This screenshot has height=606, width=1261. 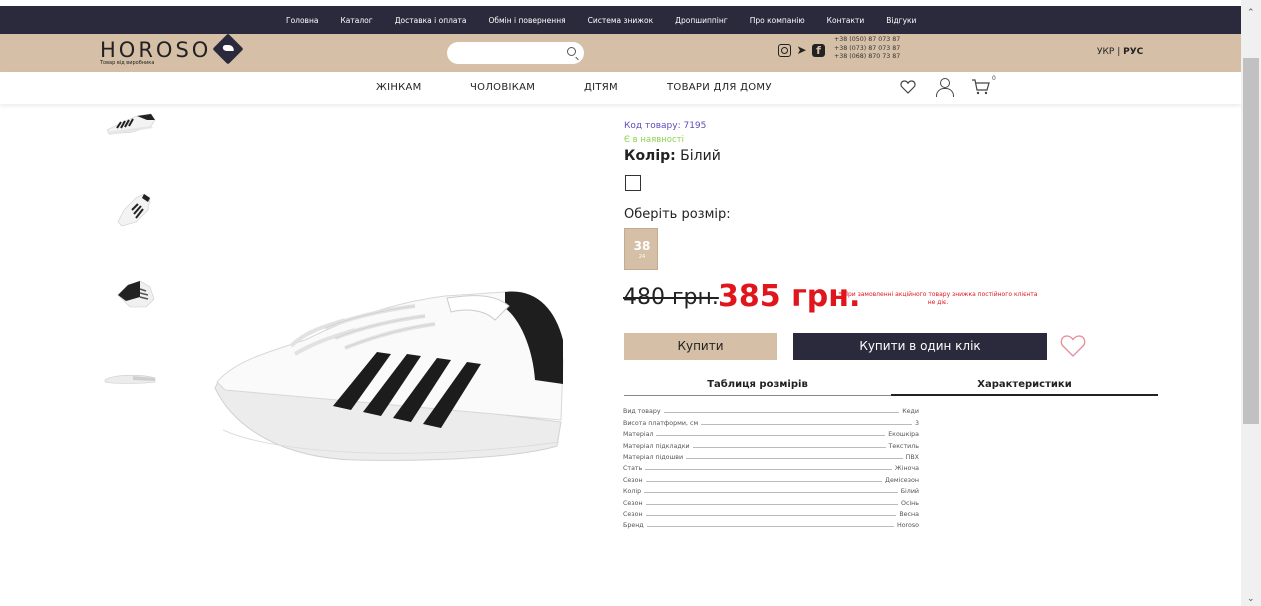 What do you see at coordinates (642, 257) in the screenshot?
I see `size-insole-length: 24` at bounding box center [642, 257].